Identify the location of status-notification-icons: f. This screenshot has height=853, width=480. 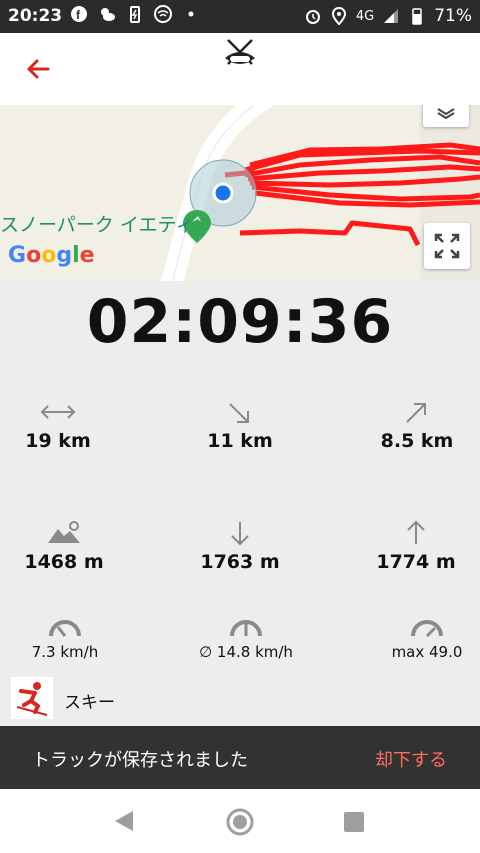
(135, 14).